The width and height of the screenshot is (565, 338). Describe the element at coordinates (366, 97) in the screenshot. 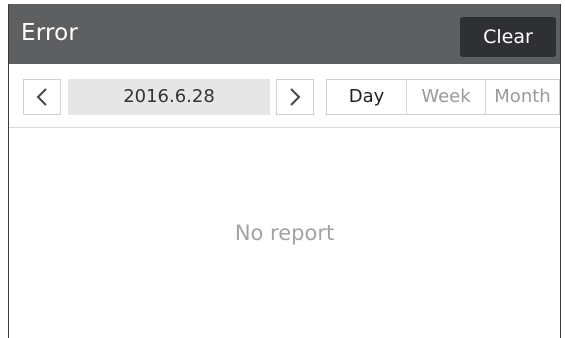

I see `period-day-tab: Day` at that location.